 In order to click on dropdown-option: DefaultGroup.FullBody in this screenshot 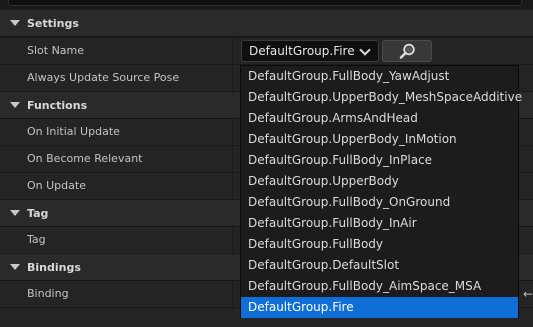, I will do `click(379, 244)`.